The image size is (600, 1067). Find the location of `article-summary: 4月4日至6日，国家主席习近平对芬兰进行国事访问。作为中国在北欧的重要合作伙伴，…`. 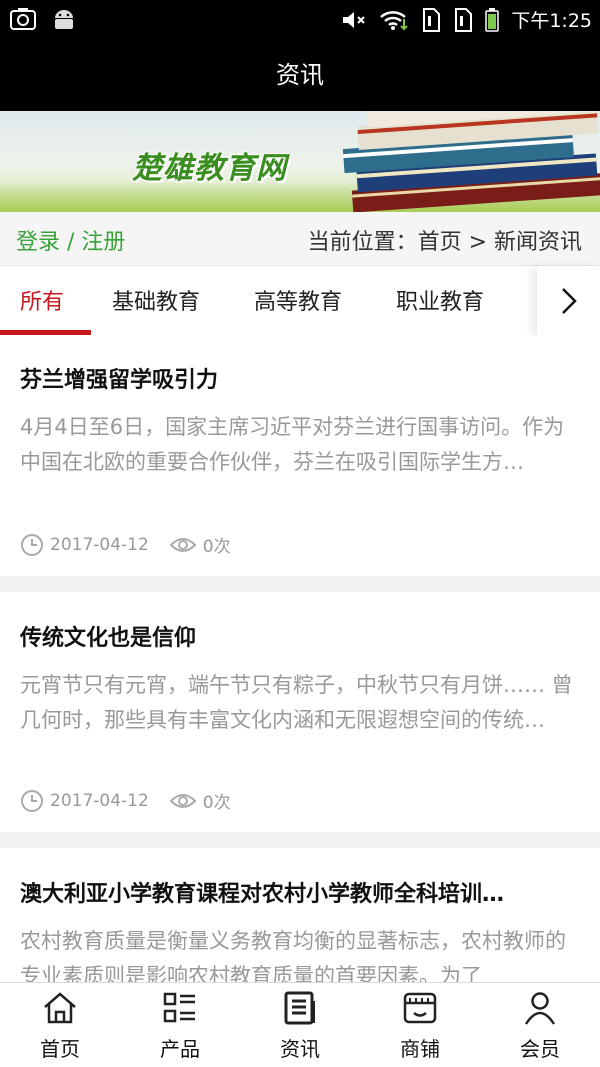

article-summary: 4月4日至6日，国家主席习近平对芬兰进行国事访问。作为中国在北欧的重要合作伙伴，… is located at coordinates (292, 444).